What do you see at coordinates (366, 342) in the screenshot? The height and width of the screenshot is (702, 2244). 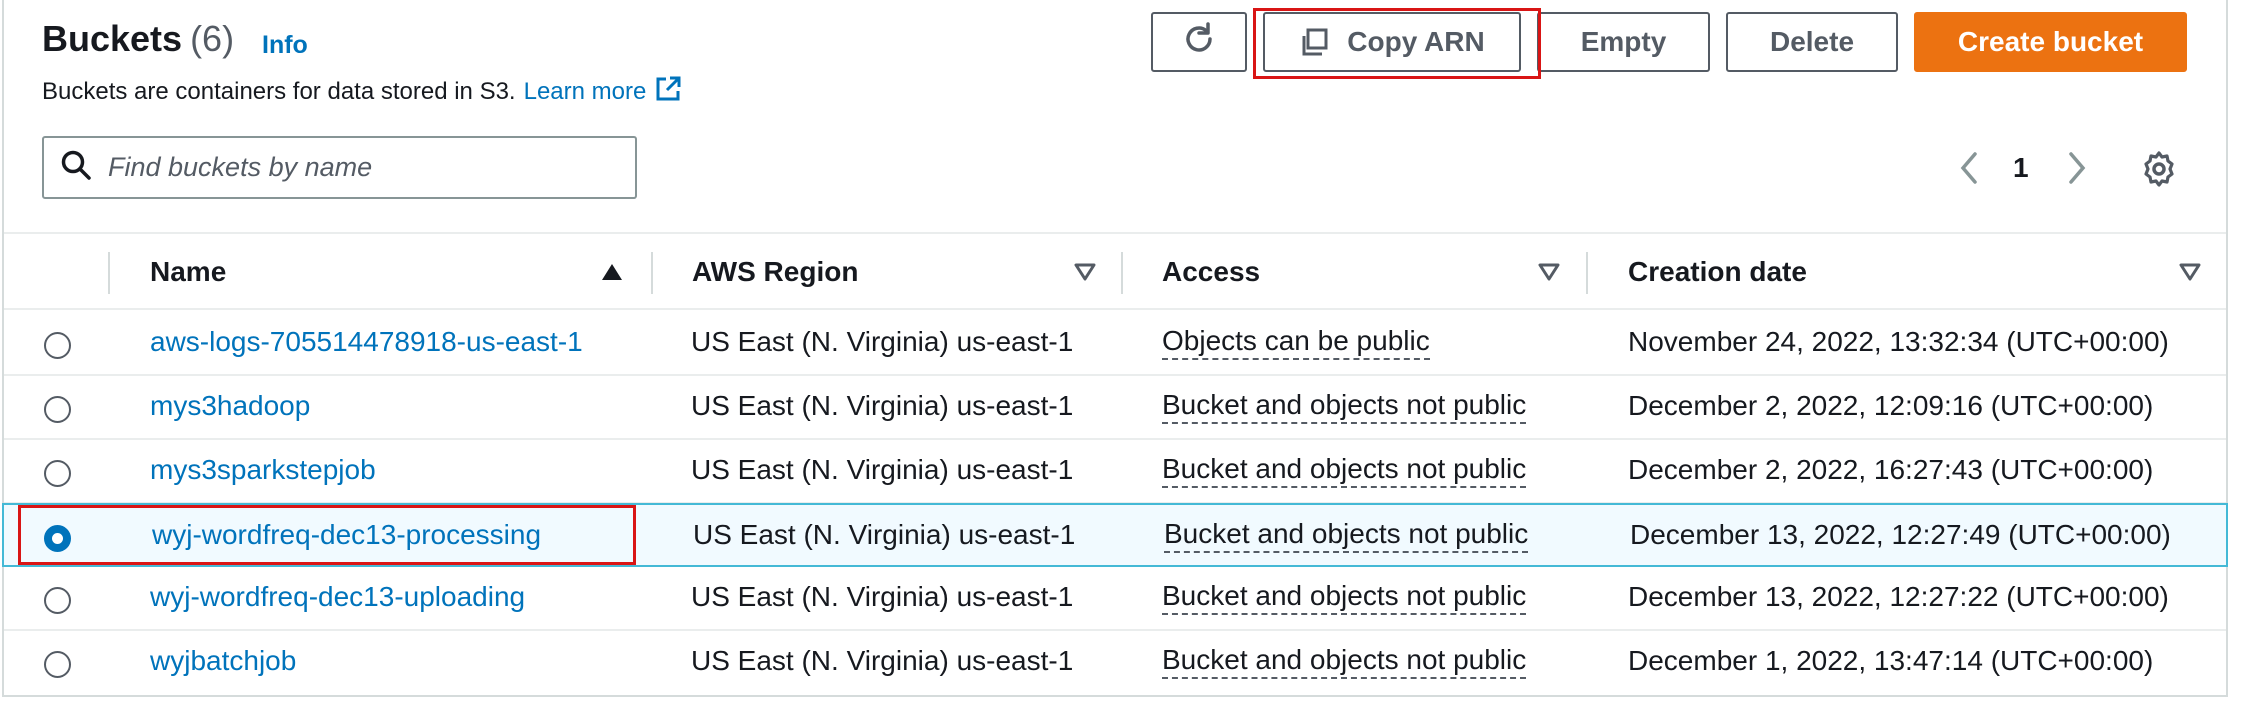 I see `bucket-name-link: aws-logs-705514478918-us-east-1` at bounding box center [366, 342].